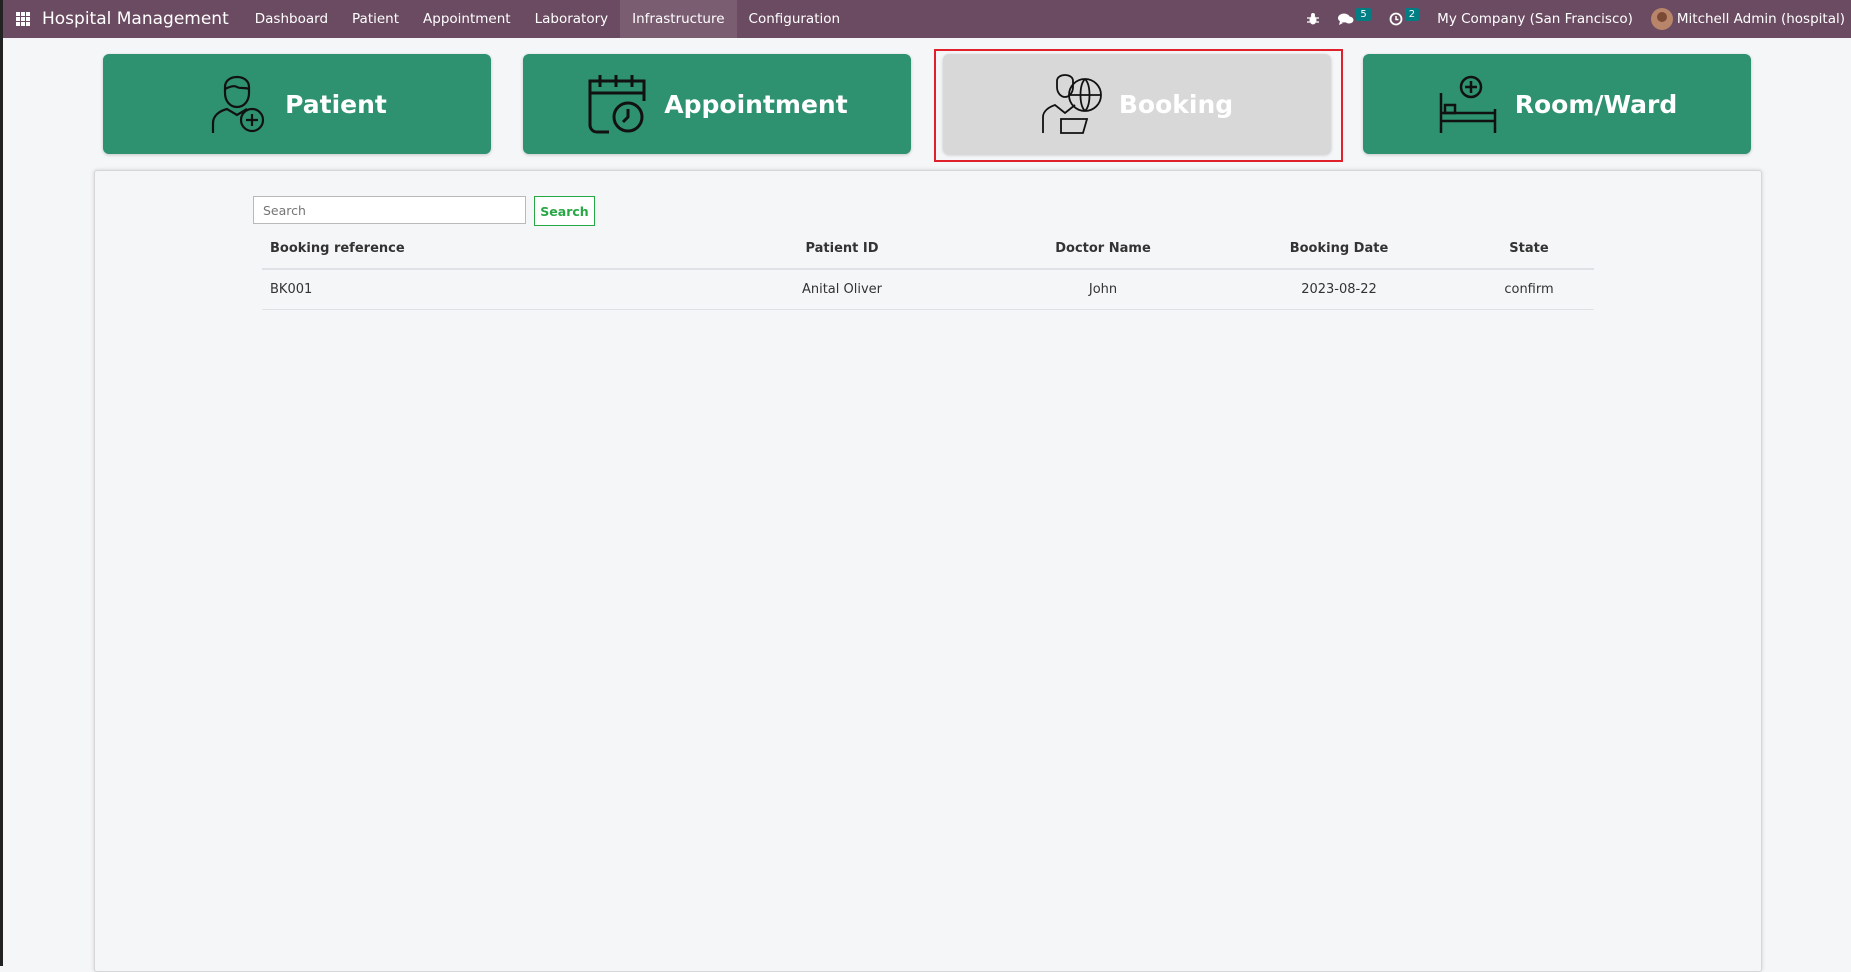 This screenshot has height=972, width=1851. I want to click on company-switcher: My Company (San Francisco), so click(1535, 19).